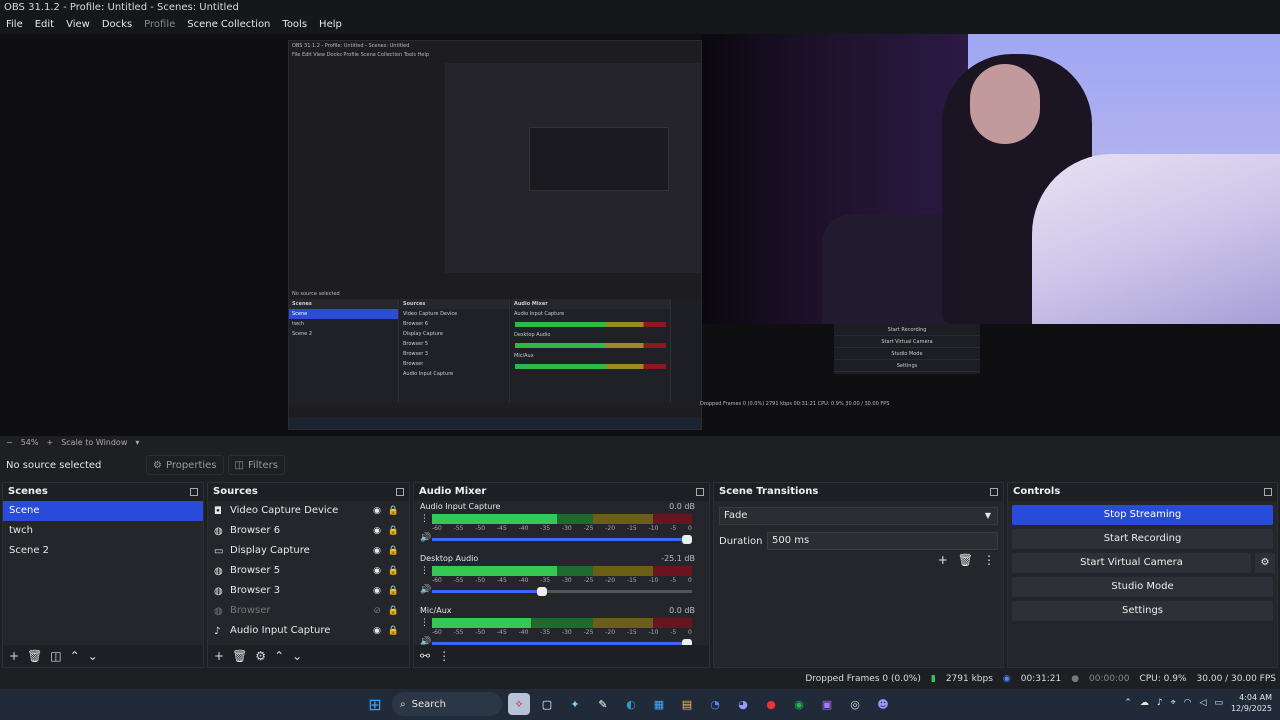  What do you see at coordinates (308, 631) in the screenshot?
I see `source-item: ♪ Audio Input Capture ◉ 🔒` at bounding box center [308, 631].